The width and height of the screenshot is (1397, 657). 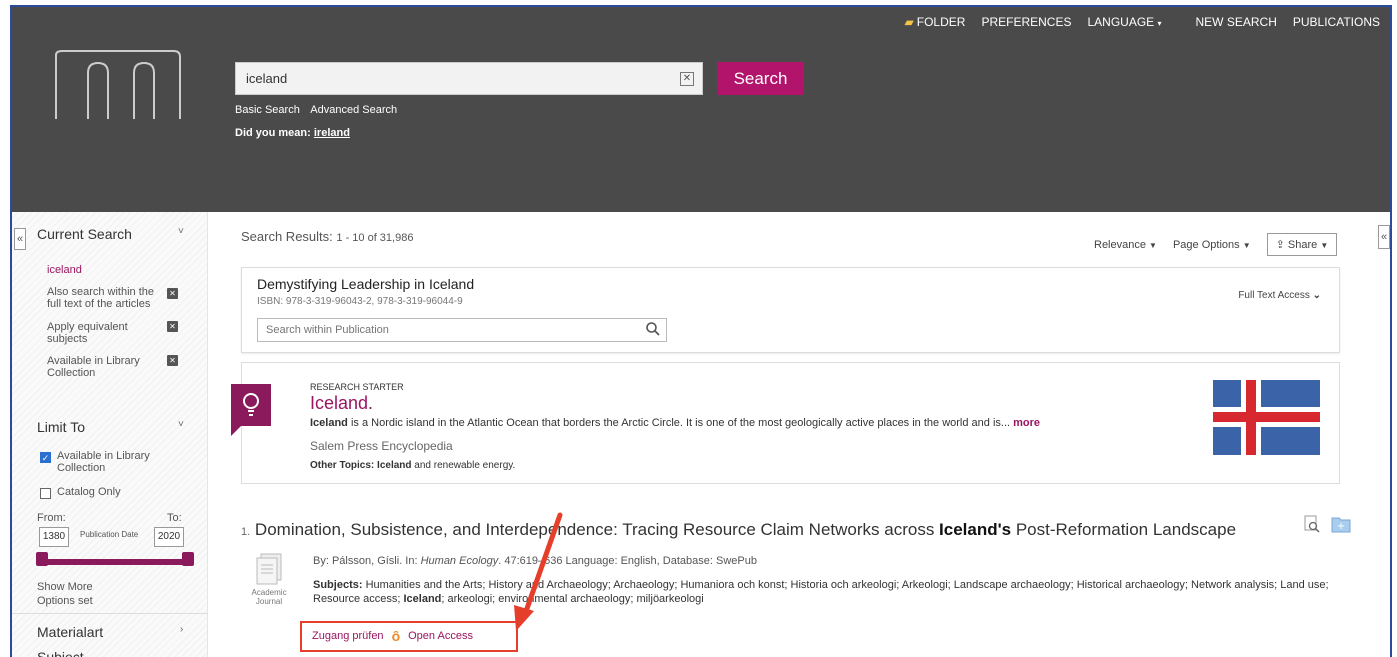 I want to click on subject-heading: Subject, so click(x=60, y=653).